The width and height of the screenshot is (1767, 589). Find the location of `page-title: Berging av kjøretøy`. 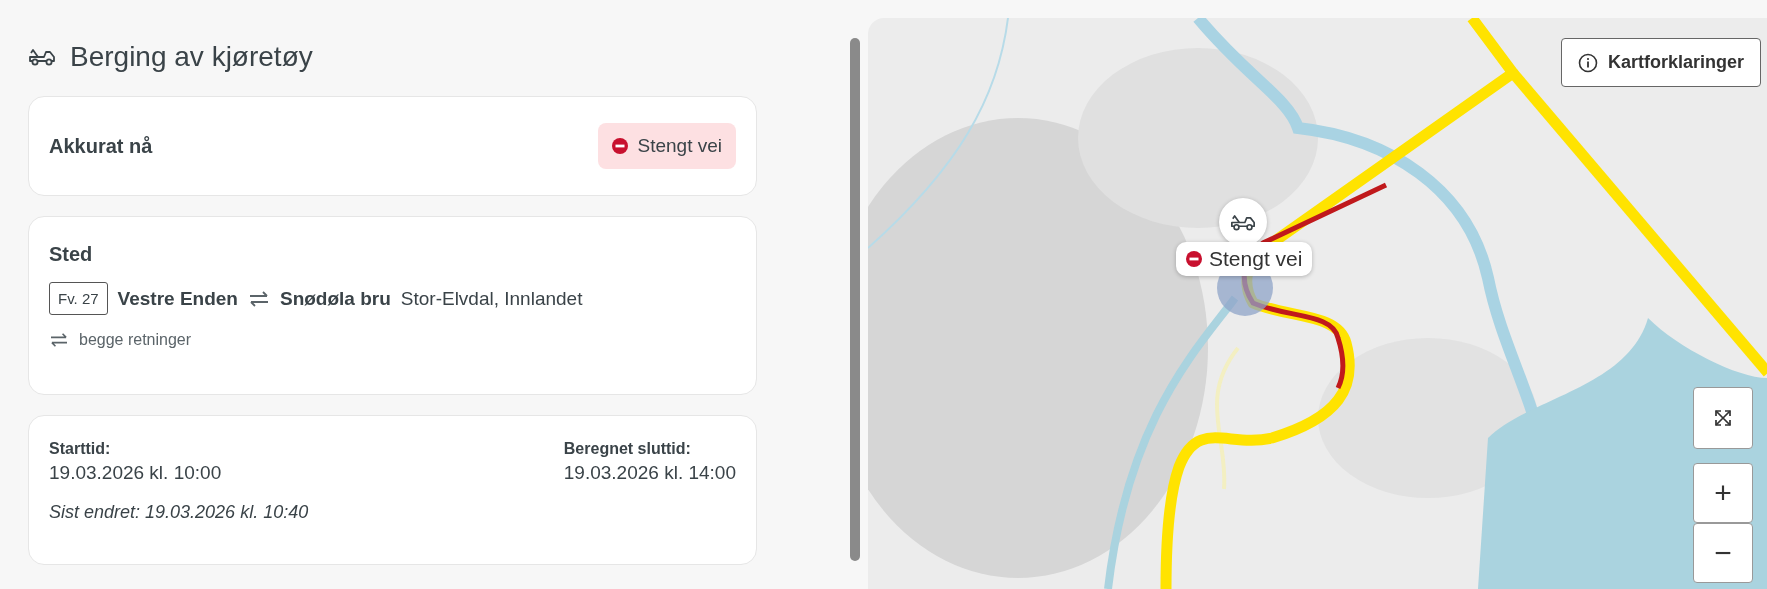

page-title: Berging av kjøretøy is located at coordinates (191, 57).